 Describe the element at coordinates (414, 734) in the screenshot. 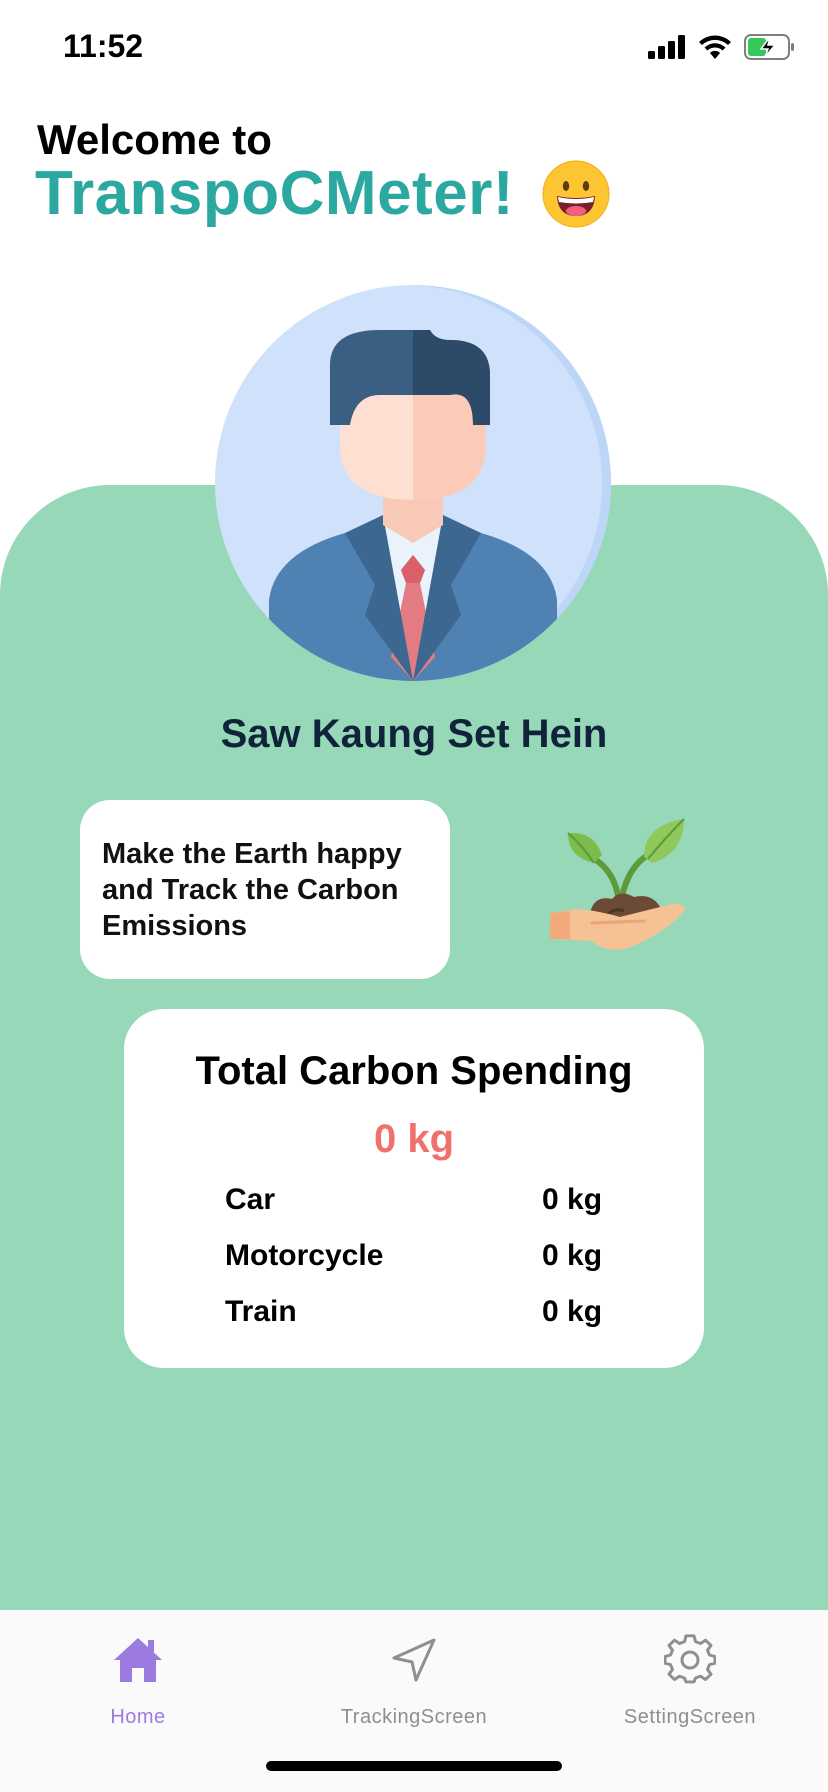

I see `user-name: Saw Kaung Set Hein` at that location.